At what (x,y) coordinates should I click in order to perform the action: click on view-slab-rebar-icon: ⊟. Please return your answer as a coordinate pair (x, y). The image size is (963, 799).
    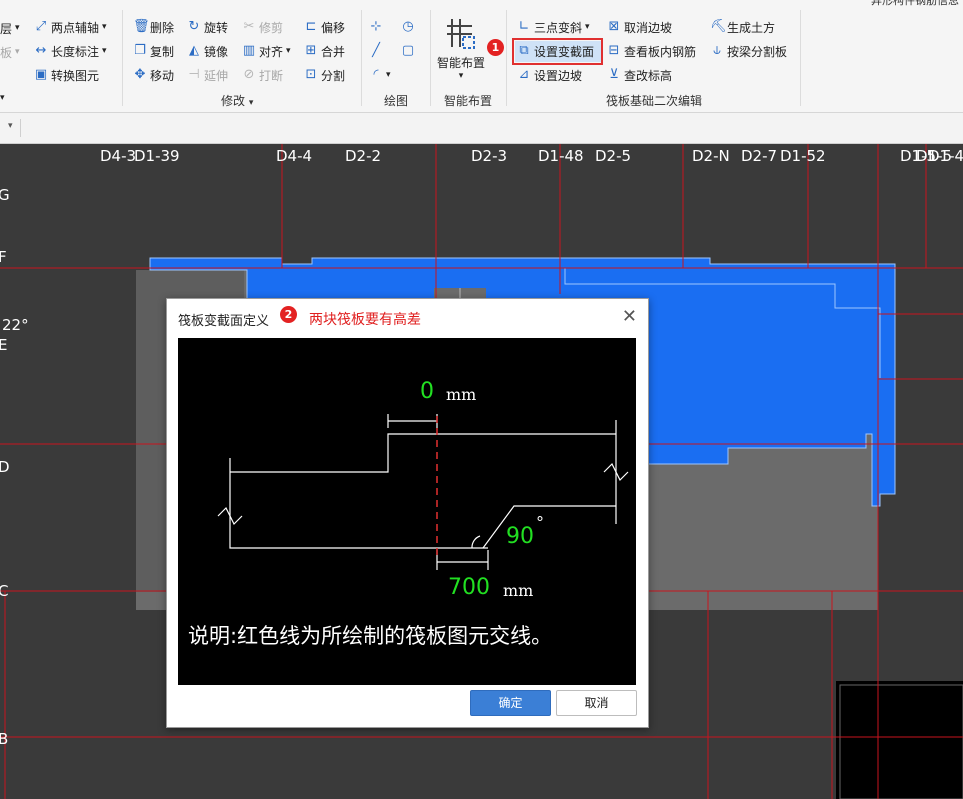
    Looking at the image, I should click on (614, 50).